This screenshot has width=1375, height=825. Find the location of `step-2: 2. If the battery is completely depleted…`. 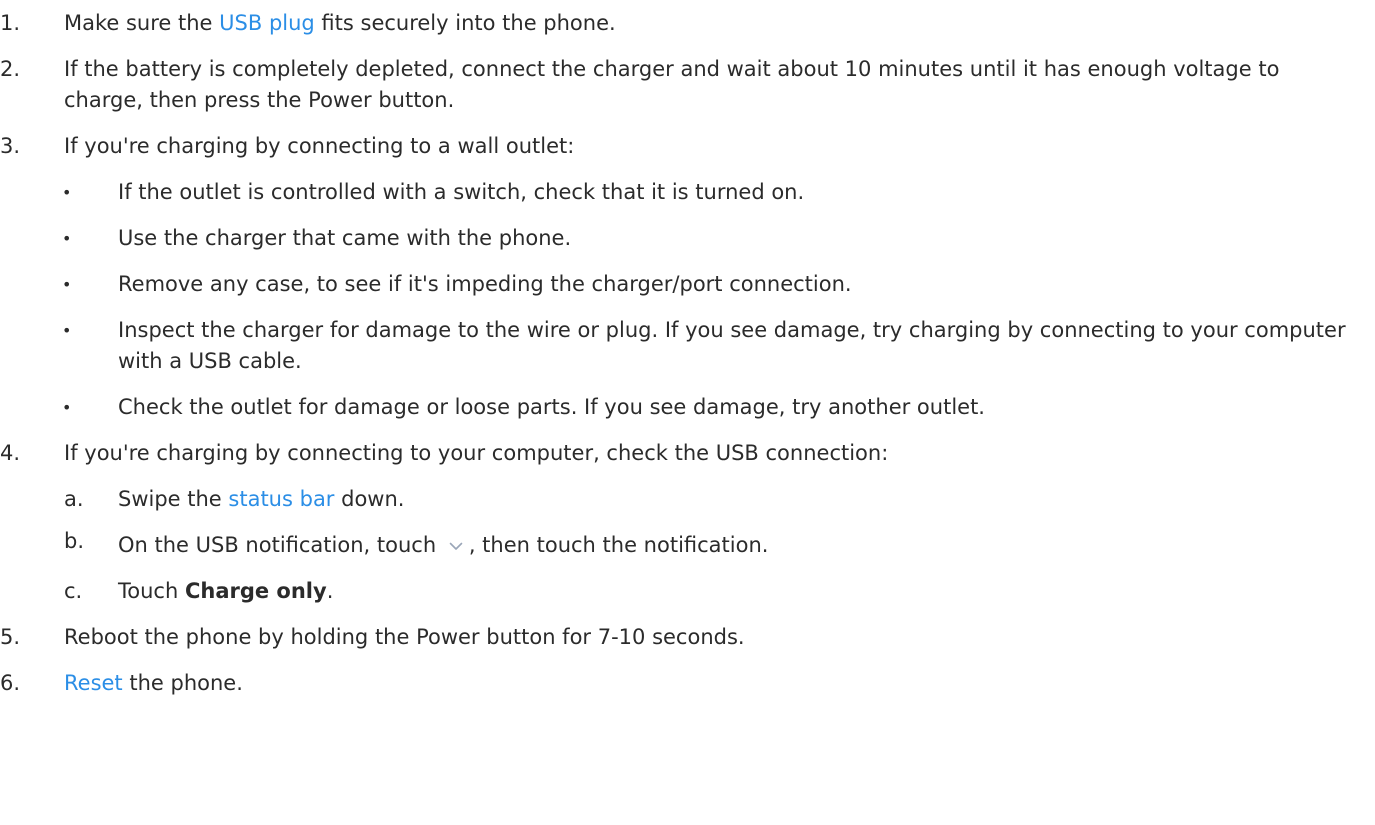

step-2: 2. If the battery is completely depleted… is located at coordinates (687, 85).